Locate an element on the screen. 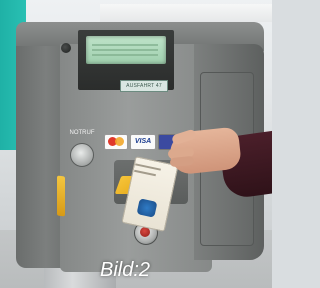 The image size is (320, 288). emergency-call-button is located at coordinates (82, 155).